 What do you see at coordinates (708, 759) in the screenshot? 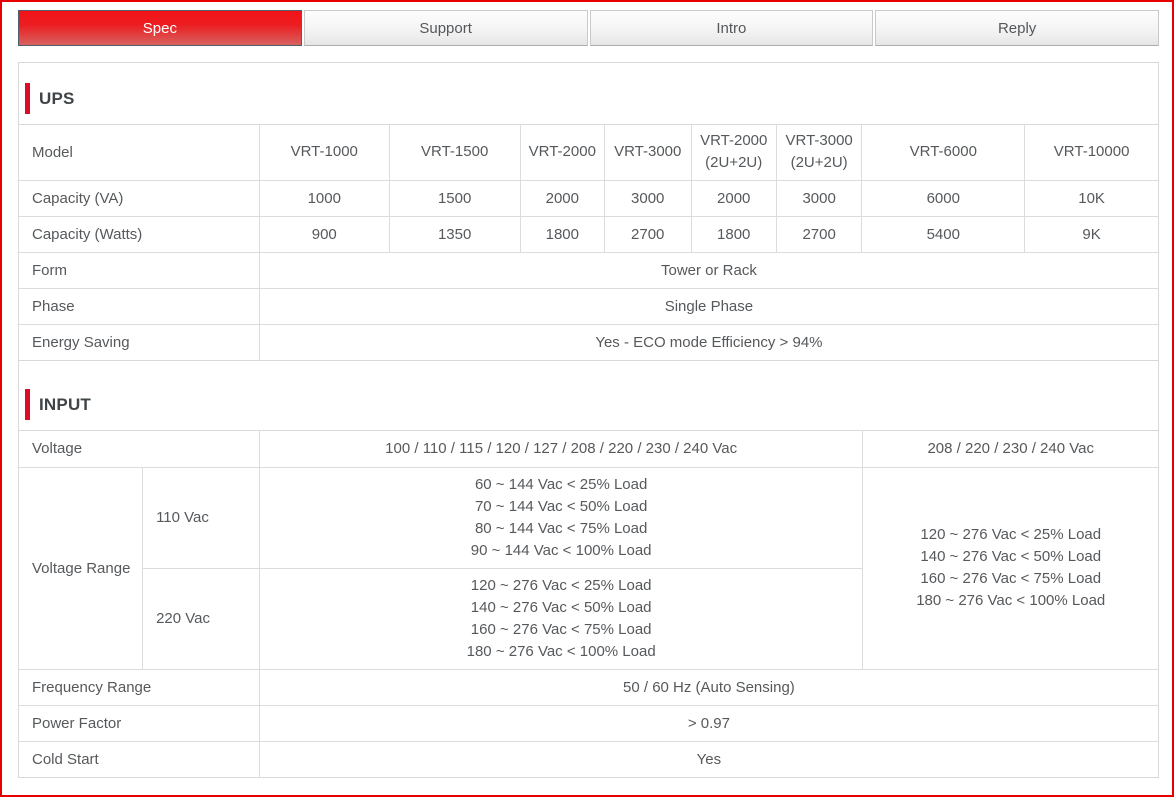
I see `cold-start-cell: Yes` at bounding box center [708, 759].